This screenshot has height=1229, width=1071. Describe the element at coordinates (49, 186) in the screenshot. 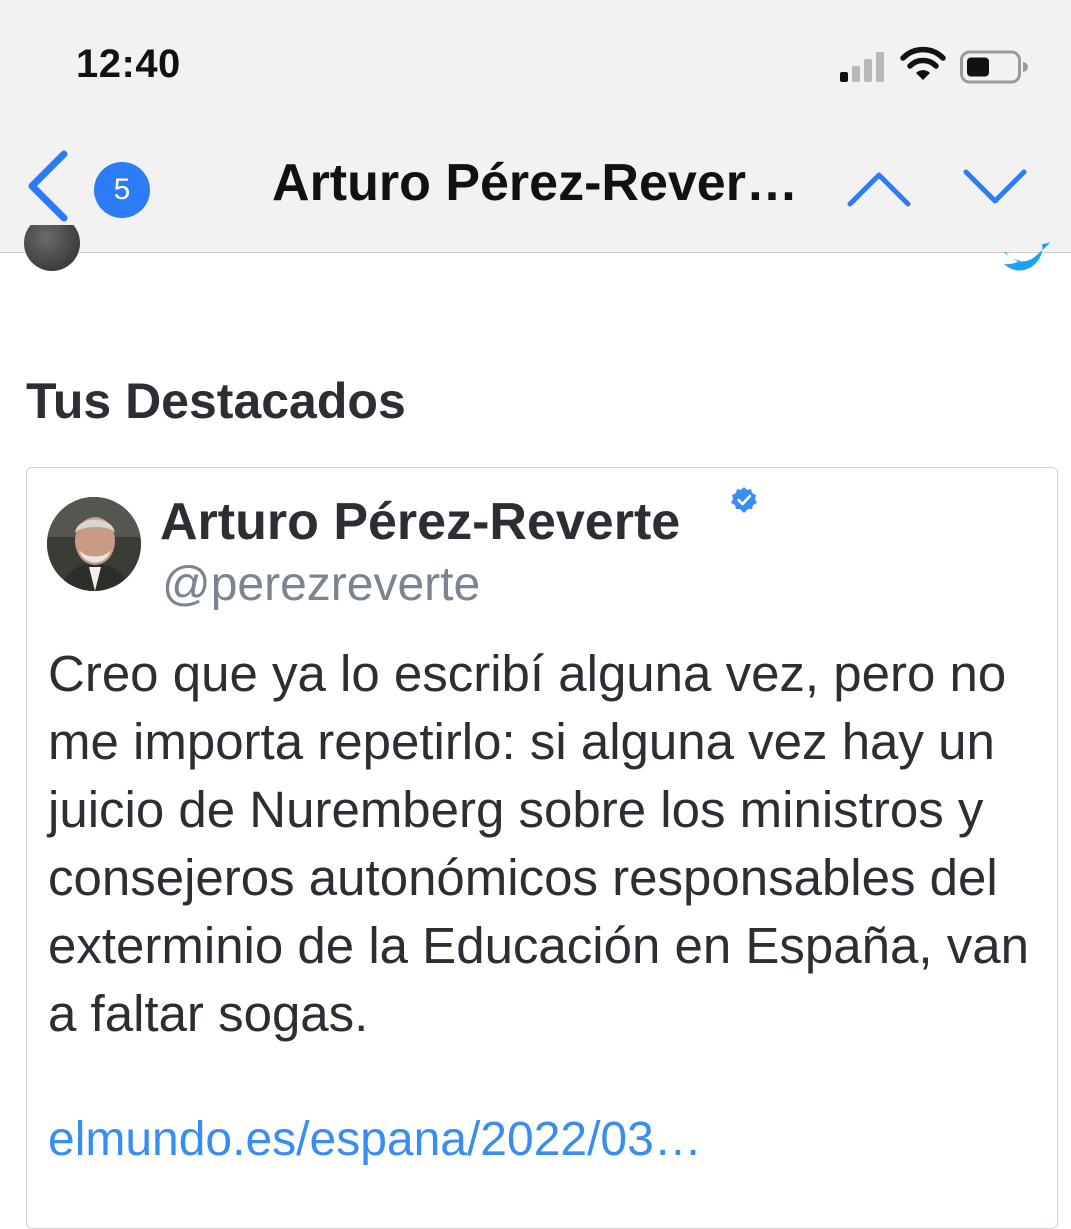

I see `back-button` at that location.